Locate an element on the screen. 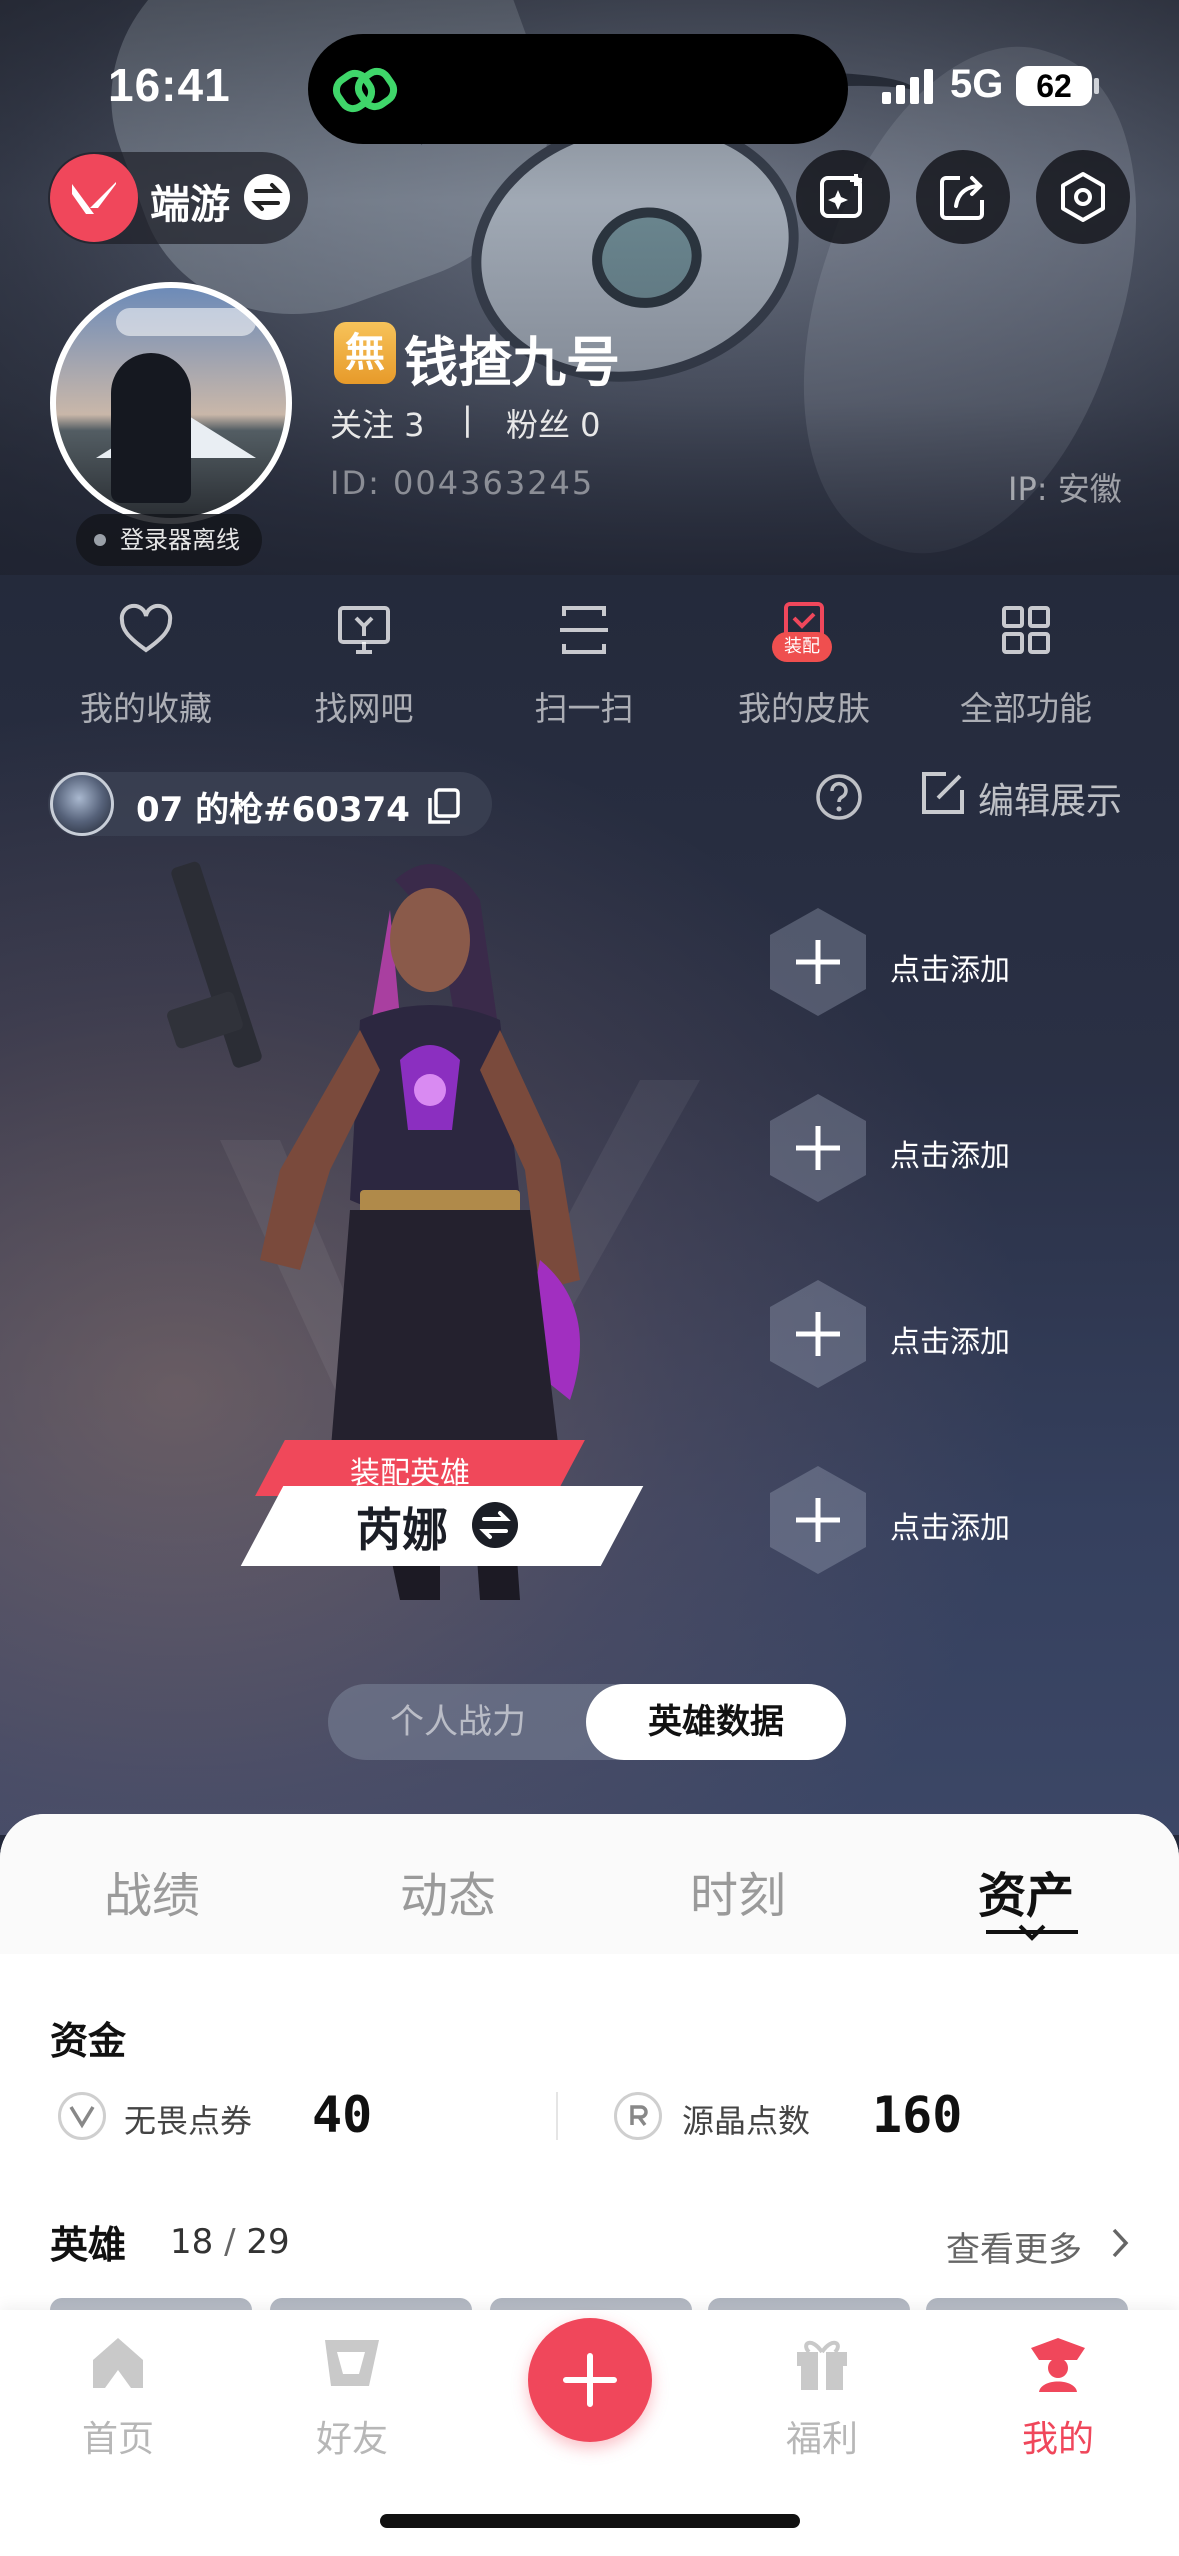 Image resolution: width=1179 pixels, height=2556 pixels. settings-button is located at coordinates (1083, 197).